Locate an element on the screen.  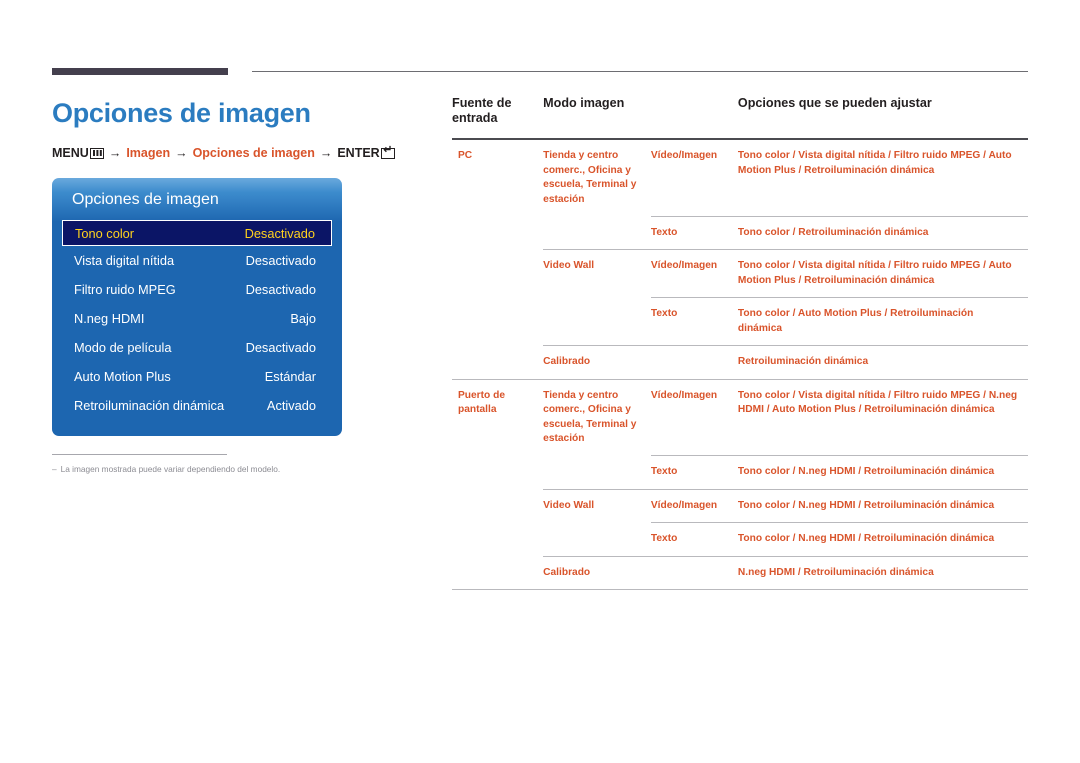
header-rule-thick is located at coordinates (140, 71).